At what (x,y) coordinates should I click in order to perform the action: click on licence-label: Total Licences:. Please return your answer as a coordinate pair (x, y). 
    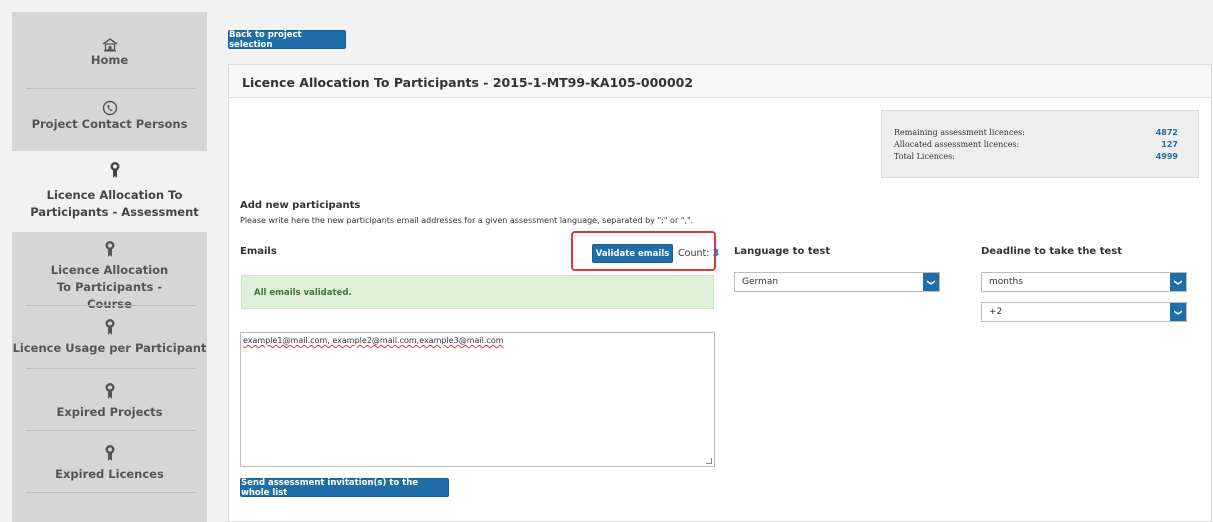
    Looking at the image, I should click on (924, 156).